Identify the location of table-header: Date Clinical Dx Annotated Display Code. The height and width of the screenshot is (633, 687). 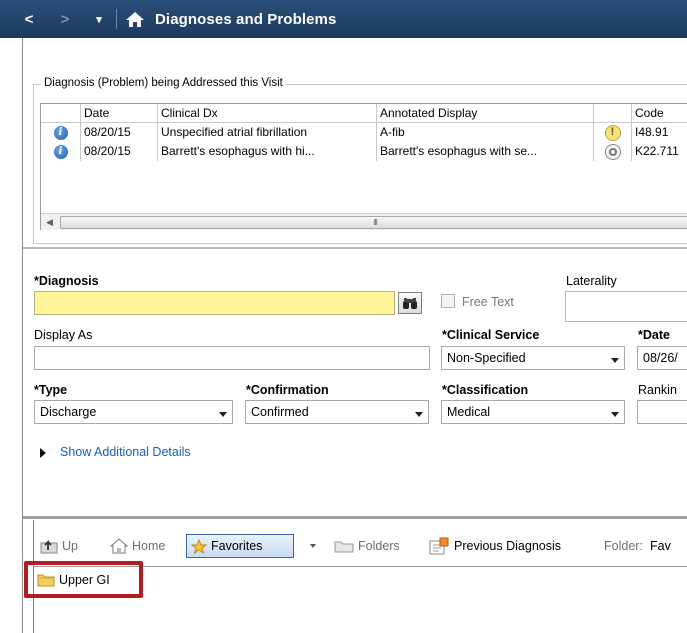
(364, 113).